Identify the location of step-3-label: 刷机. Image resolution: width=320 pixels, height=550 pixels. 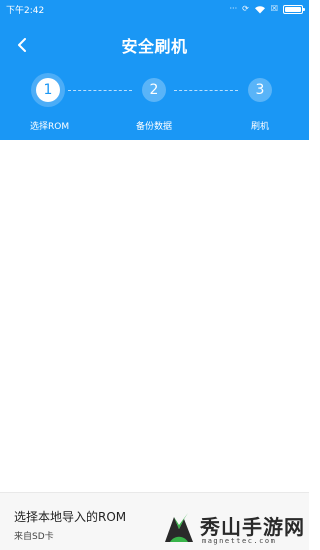
(260, 127).